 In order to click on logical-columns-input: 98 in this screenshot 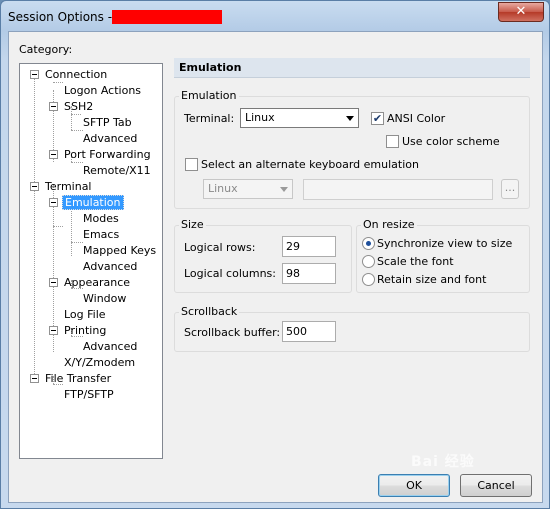, I will do `click(309, 273)`.